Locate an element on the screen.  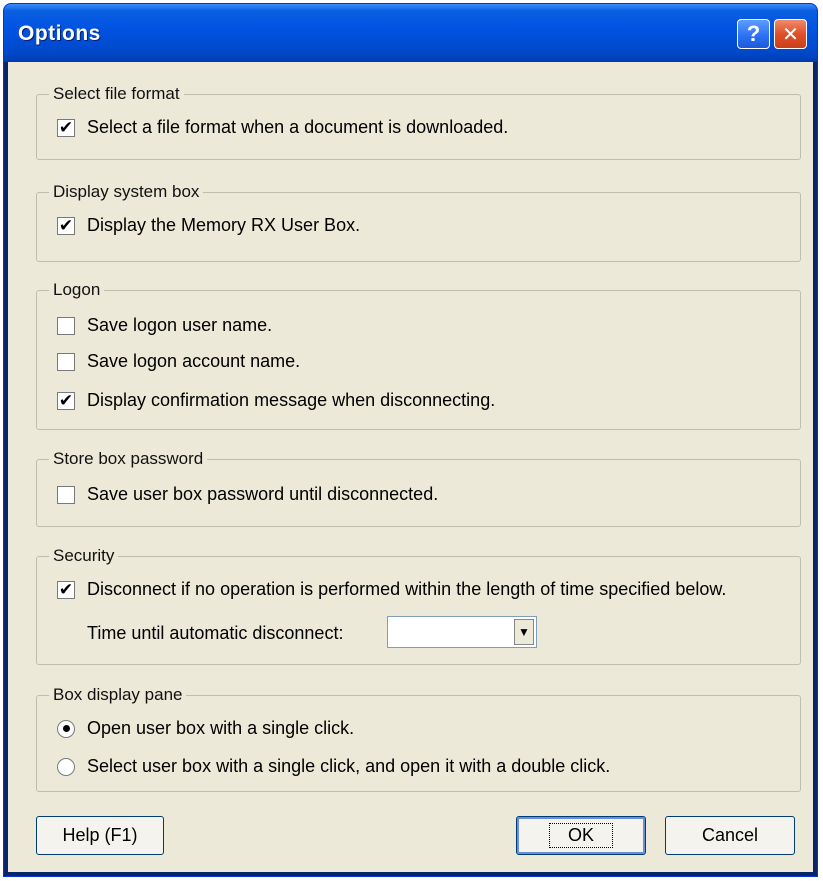
title-bar: Options ? ✕ is located at coordinates (410, 33).